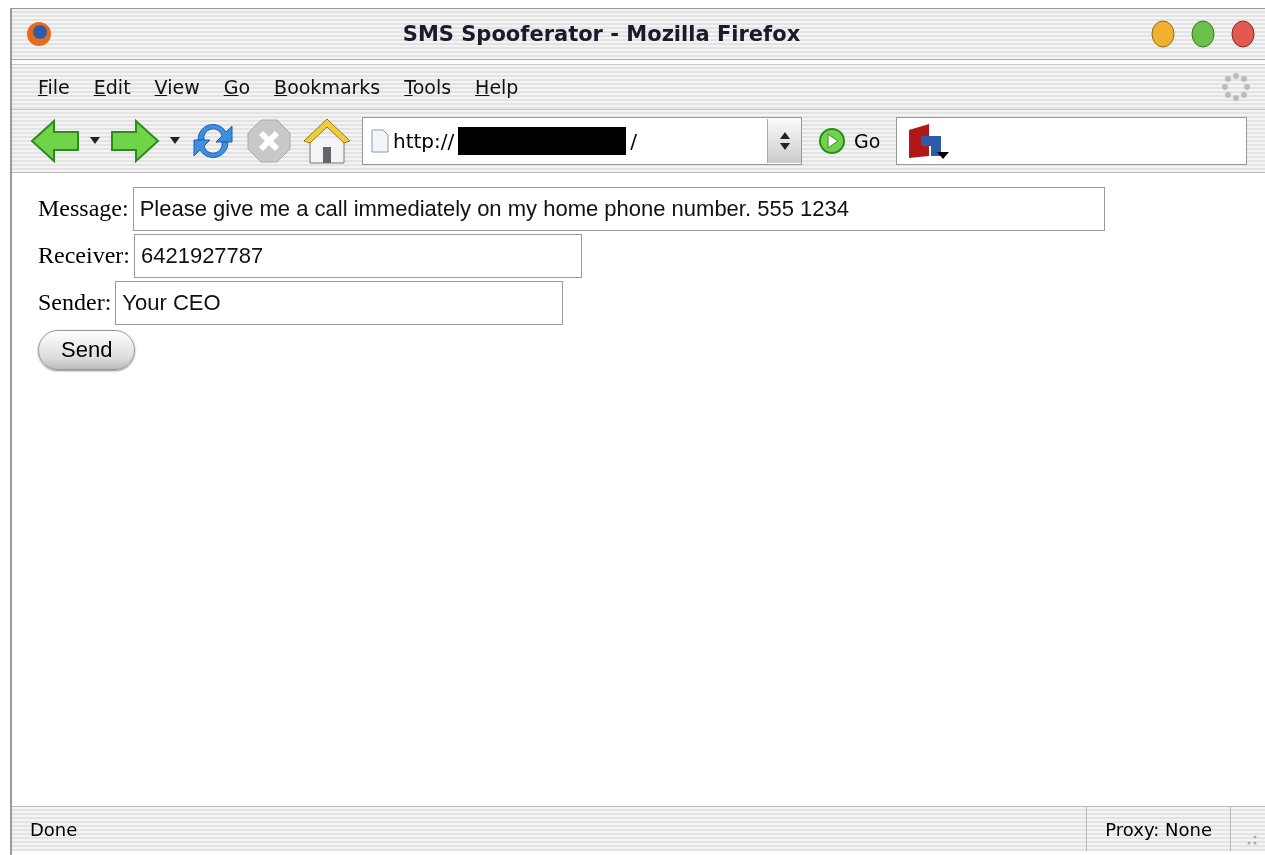  I want to click on url-text: /, so click(634, 141).